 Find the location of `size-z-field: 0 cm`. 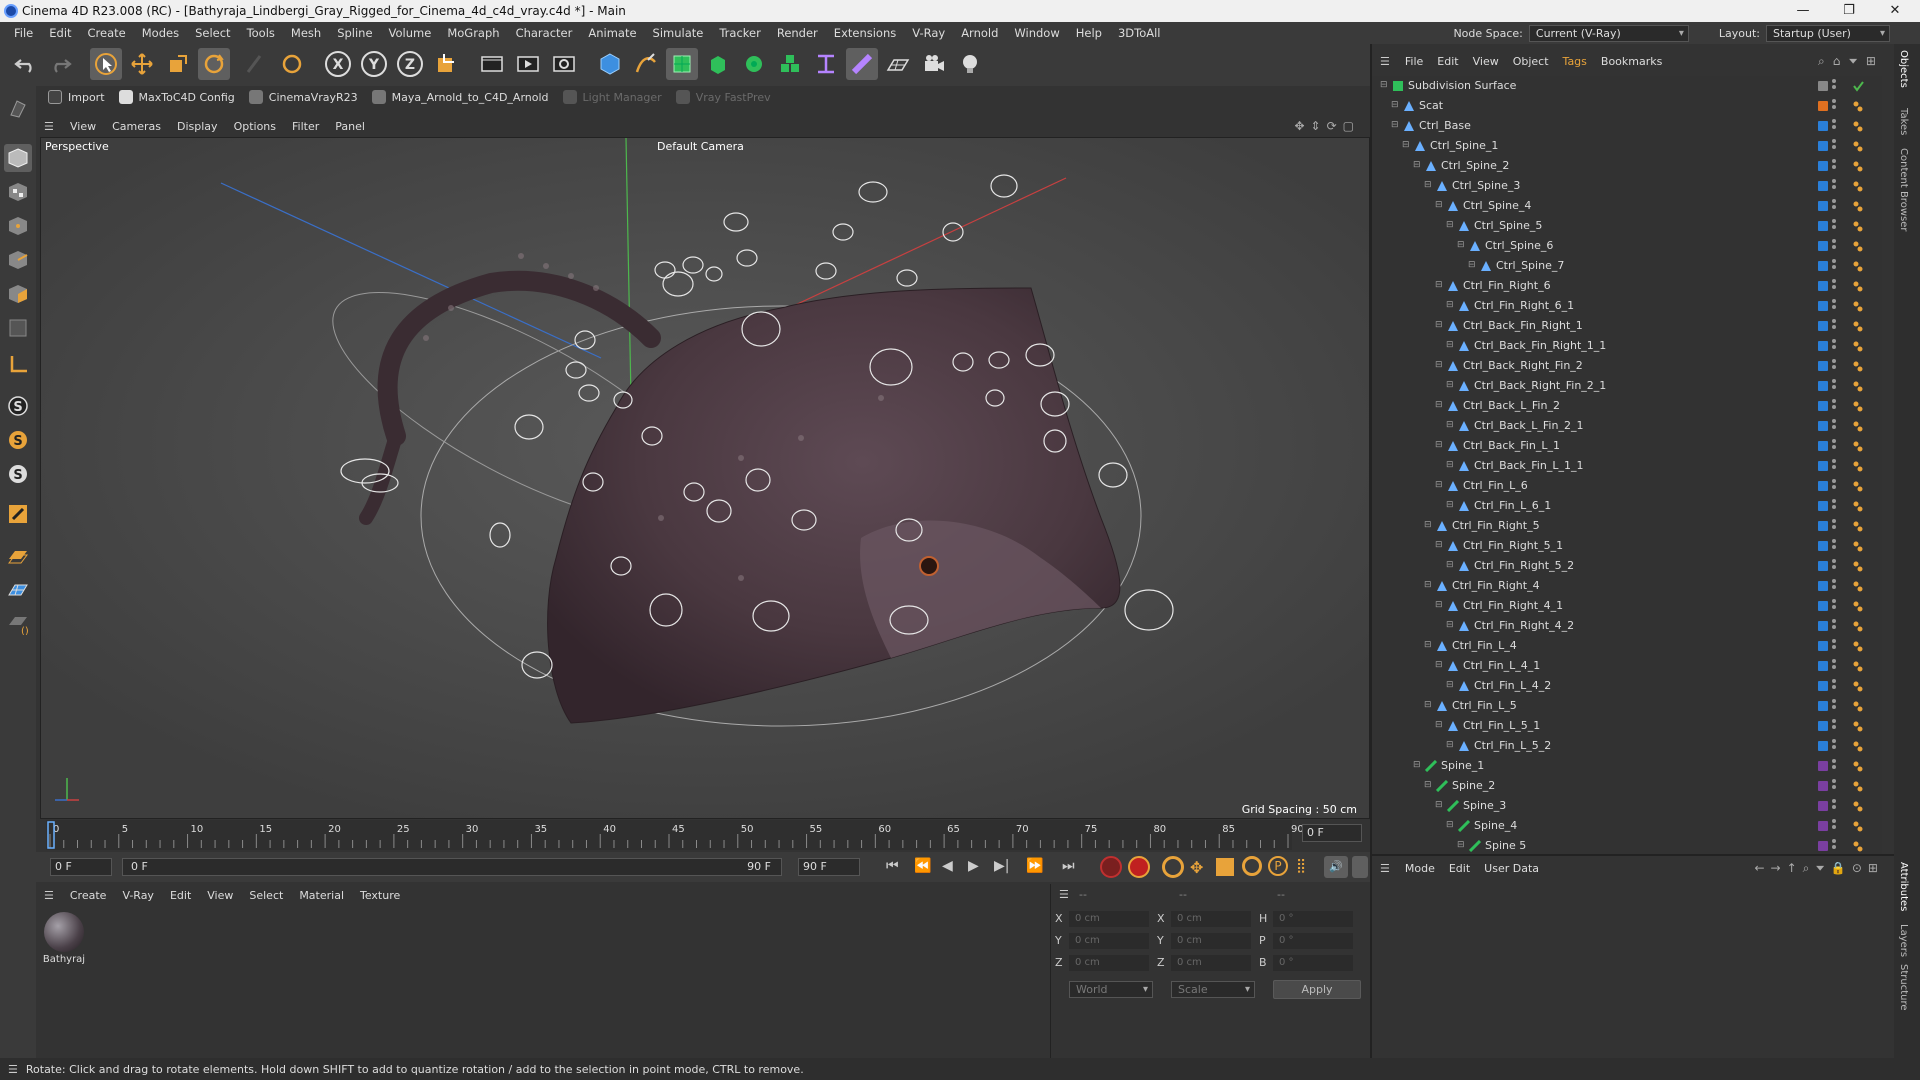

size-z-field: 0 cm is located at coordinates (1211, 963).